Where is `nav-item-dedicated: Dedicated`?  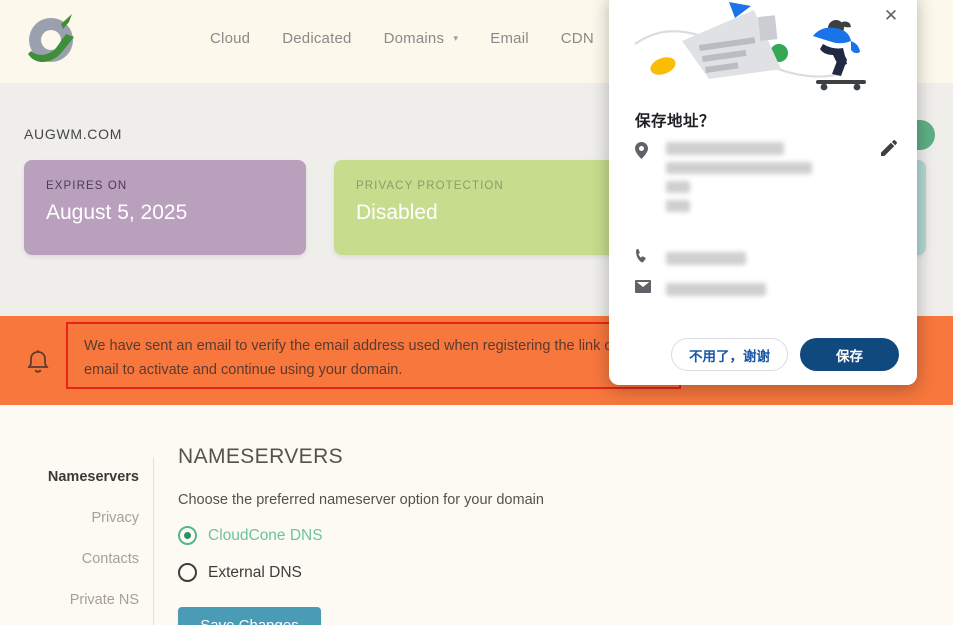 nav-item-dedicated: Dedicated is located at coordinates (316, 38).